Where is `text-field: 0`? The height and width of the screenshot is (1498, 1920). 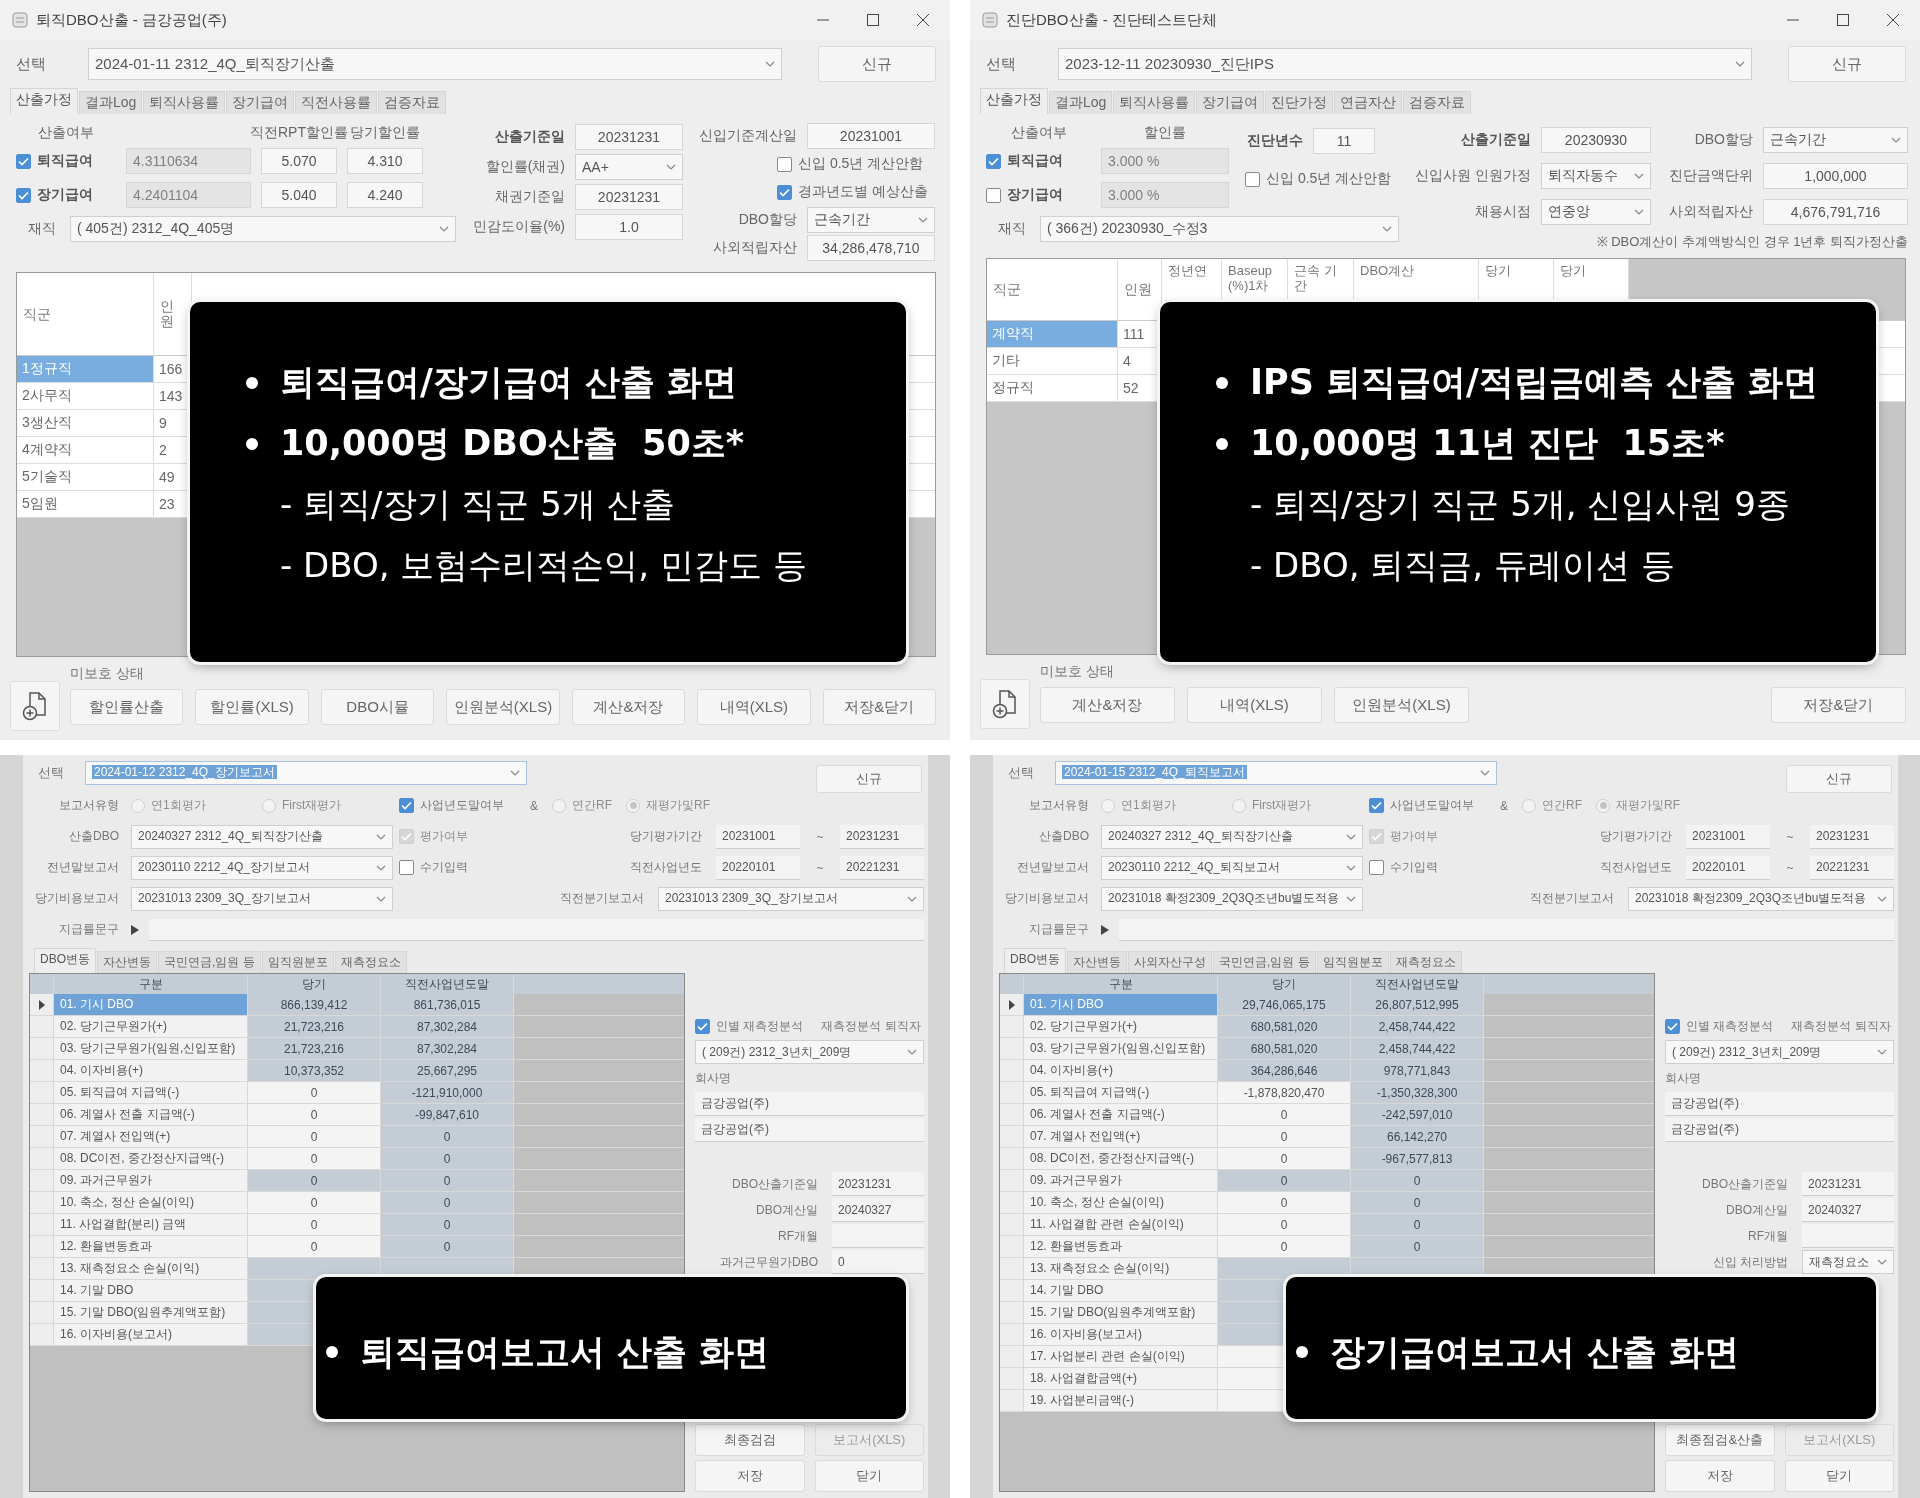
text-field: 0 is located at coordinates (878, 1262).